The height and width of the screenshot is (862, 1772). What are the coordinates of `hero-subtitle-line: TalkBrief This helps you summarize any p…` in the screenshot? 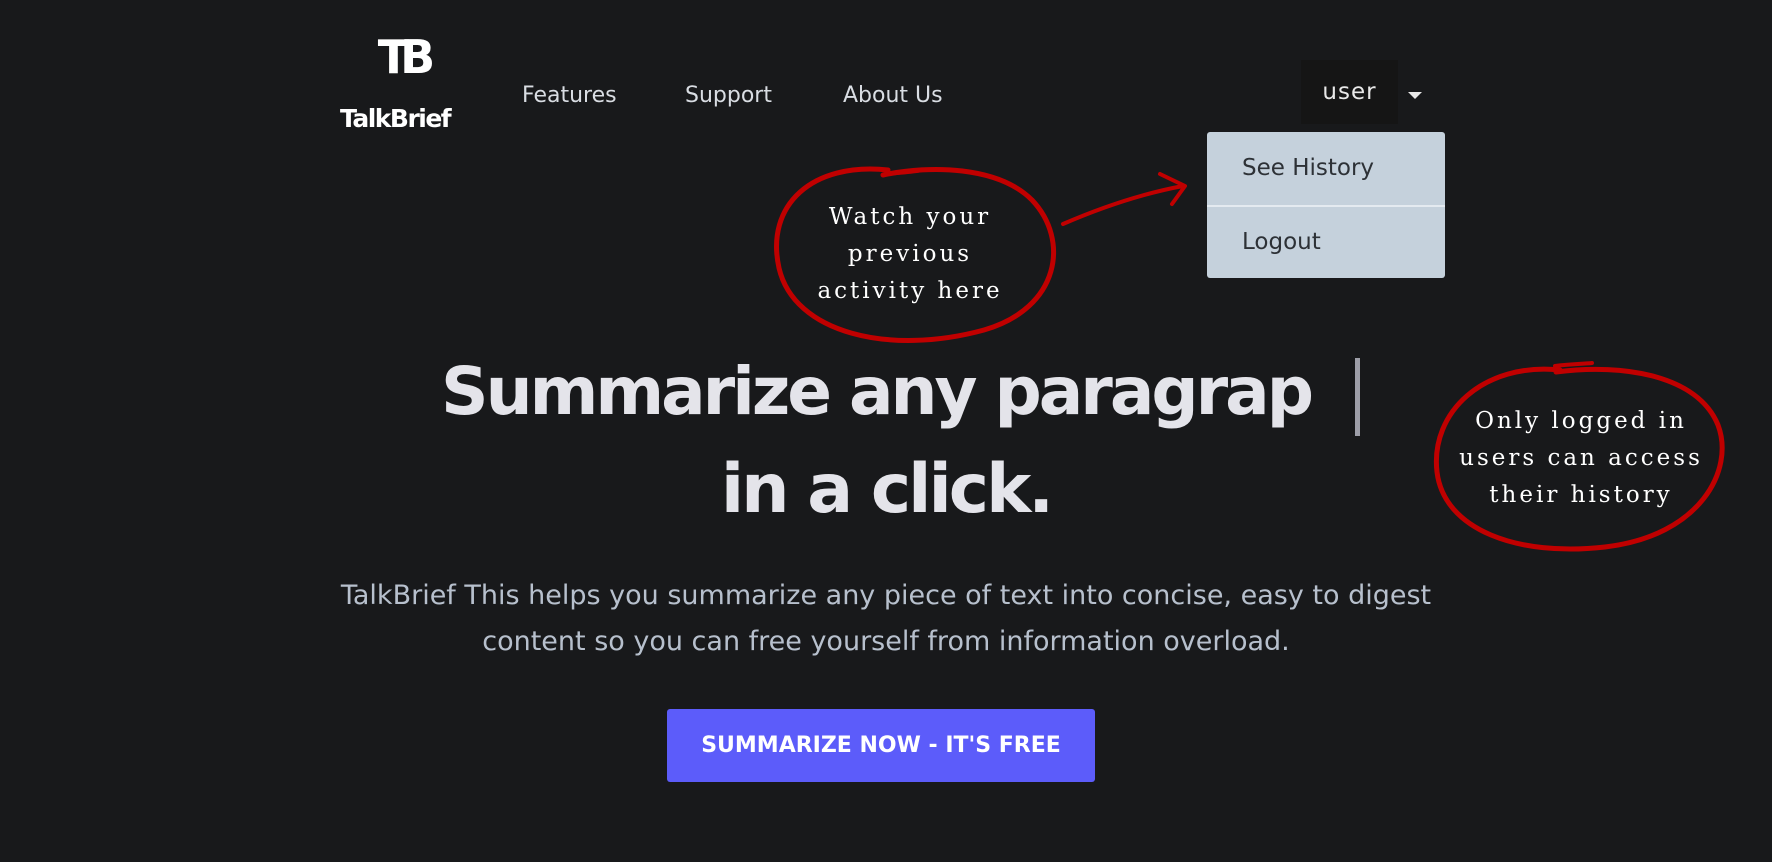 It's located at (886, 595).